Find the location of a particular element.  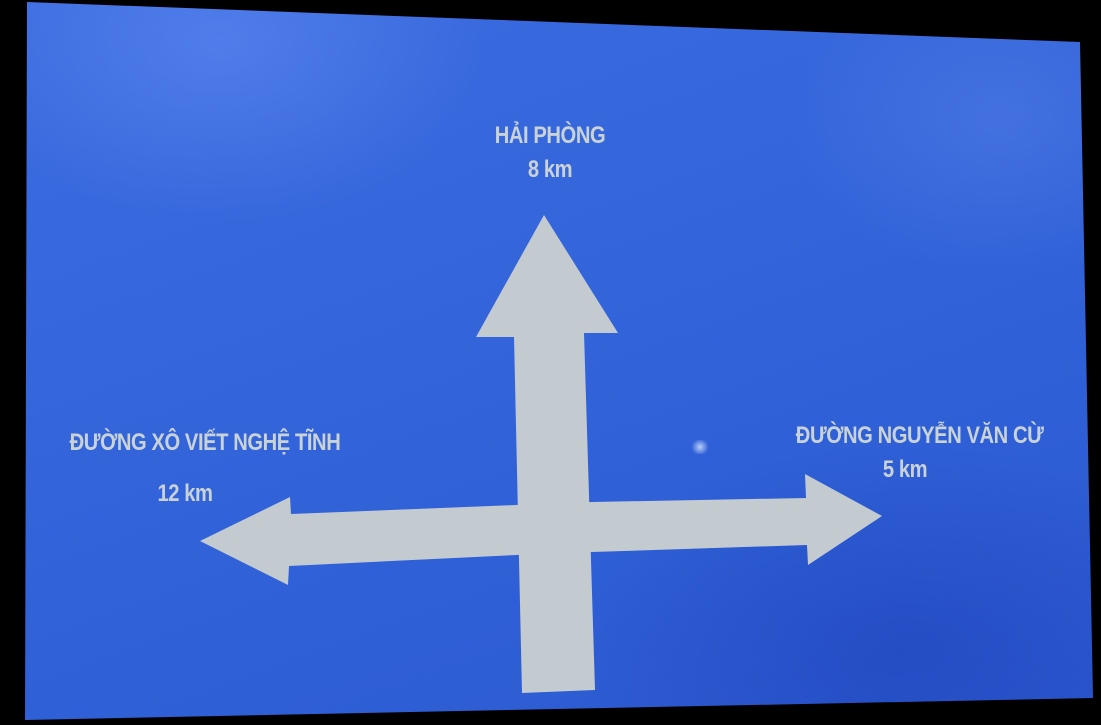

north-destination-name: HẢI PHÒNG is located at coordinates (550, 135).